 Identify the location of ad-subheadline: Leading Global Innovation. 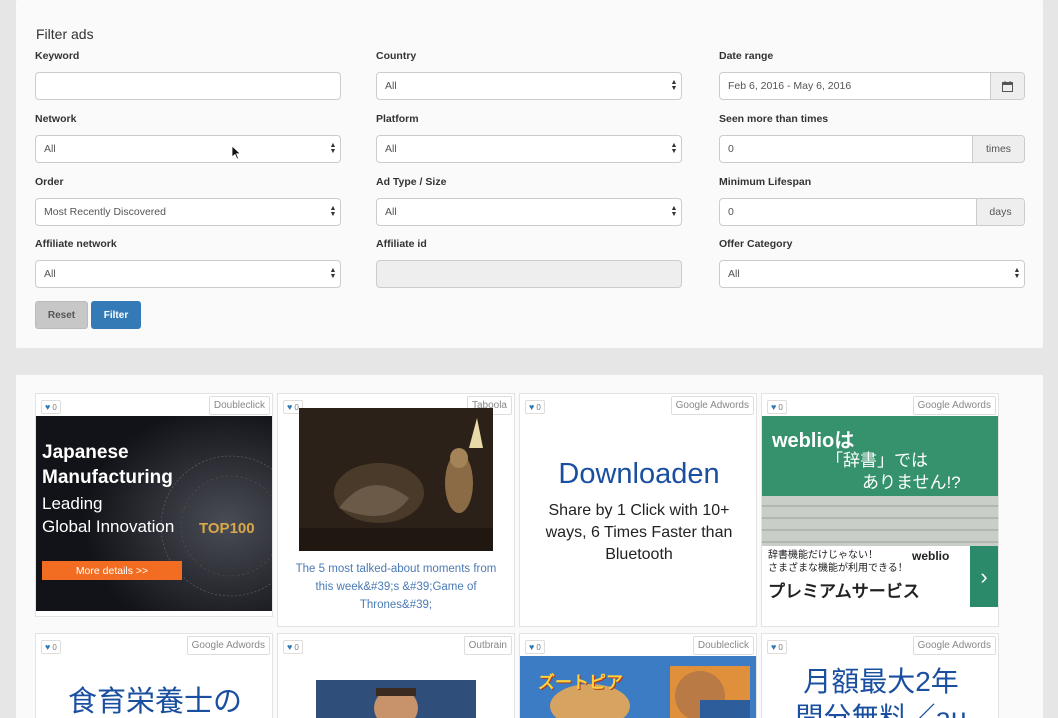
(108, 515).